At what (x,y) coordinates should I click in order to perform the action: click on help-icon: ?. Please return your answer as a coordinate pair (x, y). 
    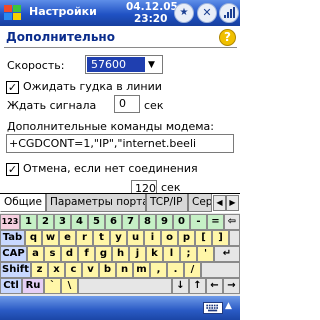
    Looking at the image, I should click on (227, 37).